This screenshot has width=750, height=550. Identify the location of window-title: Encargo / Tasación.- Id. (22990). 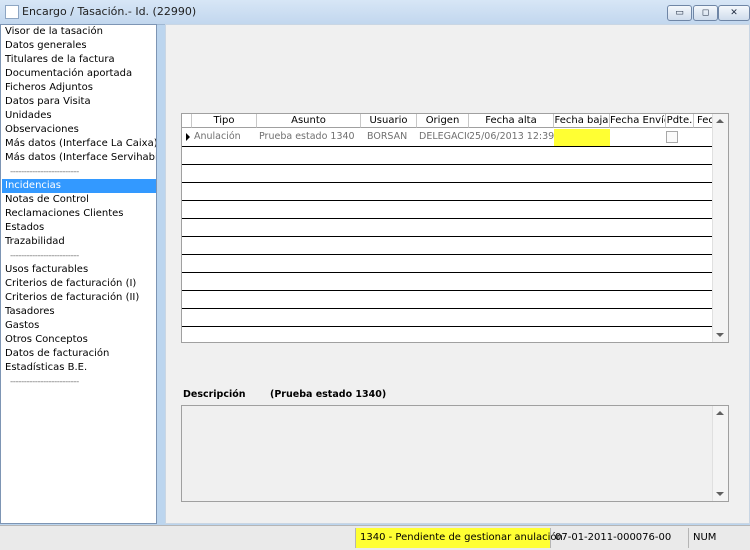
(109, 11).